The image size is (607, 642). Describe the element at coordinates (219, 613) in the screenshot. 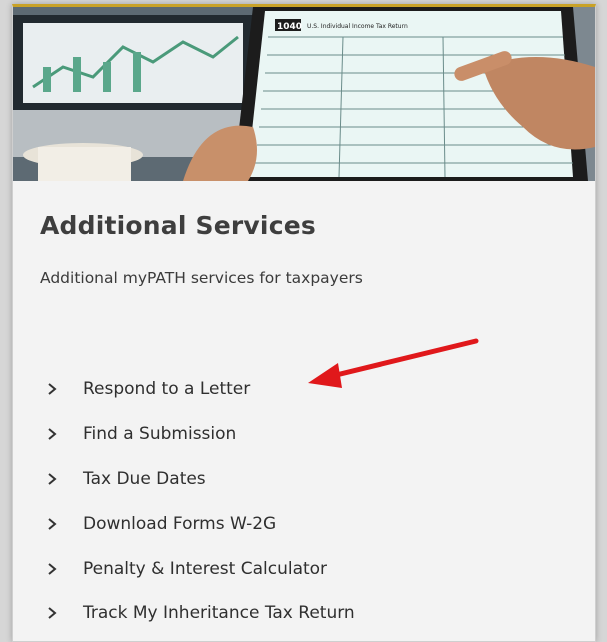

I see `link-label: Track My Inheritance Tax Return` at that location.